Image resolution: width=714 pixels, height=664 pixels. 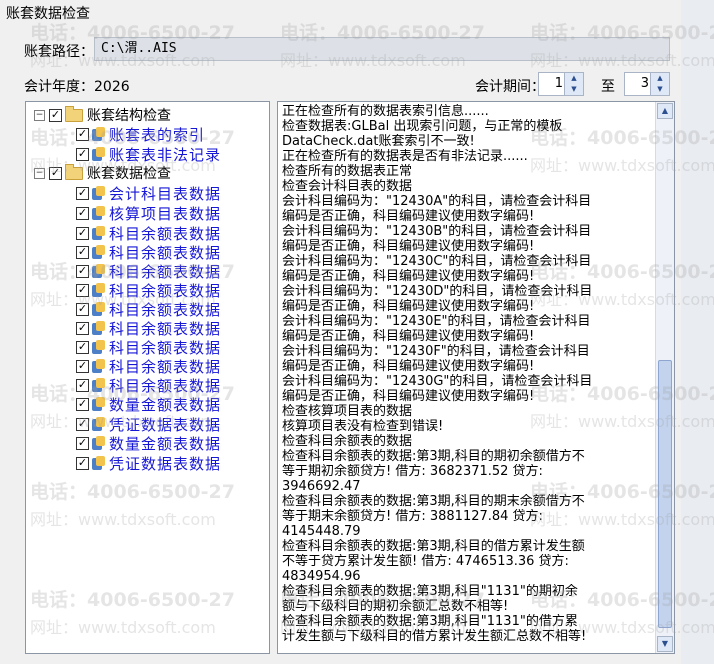 What do you see at coordinates (347, 441) in the screenshot?
I see `log-line: 检查科目余额表的数据` at bounding box center [347, 441].